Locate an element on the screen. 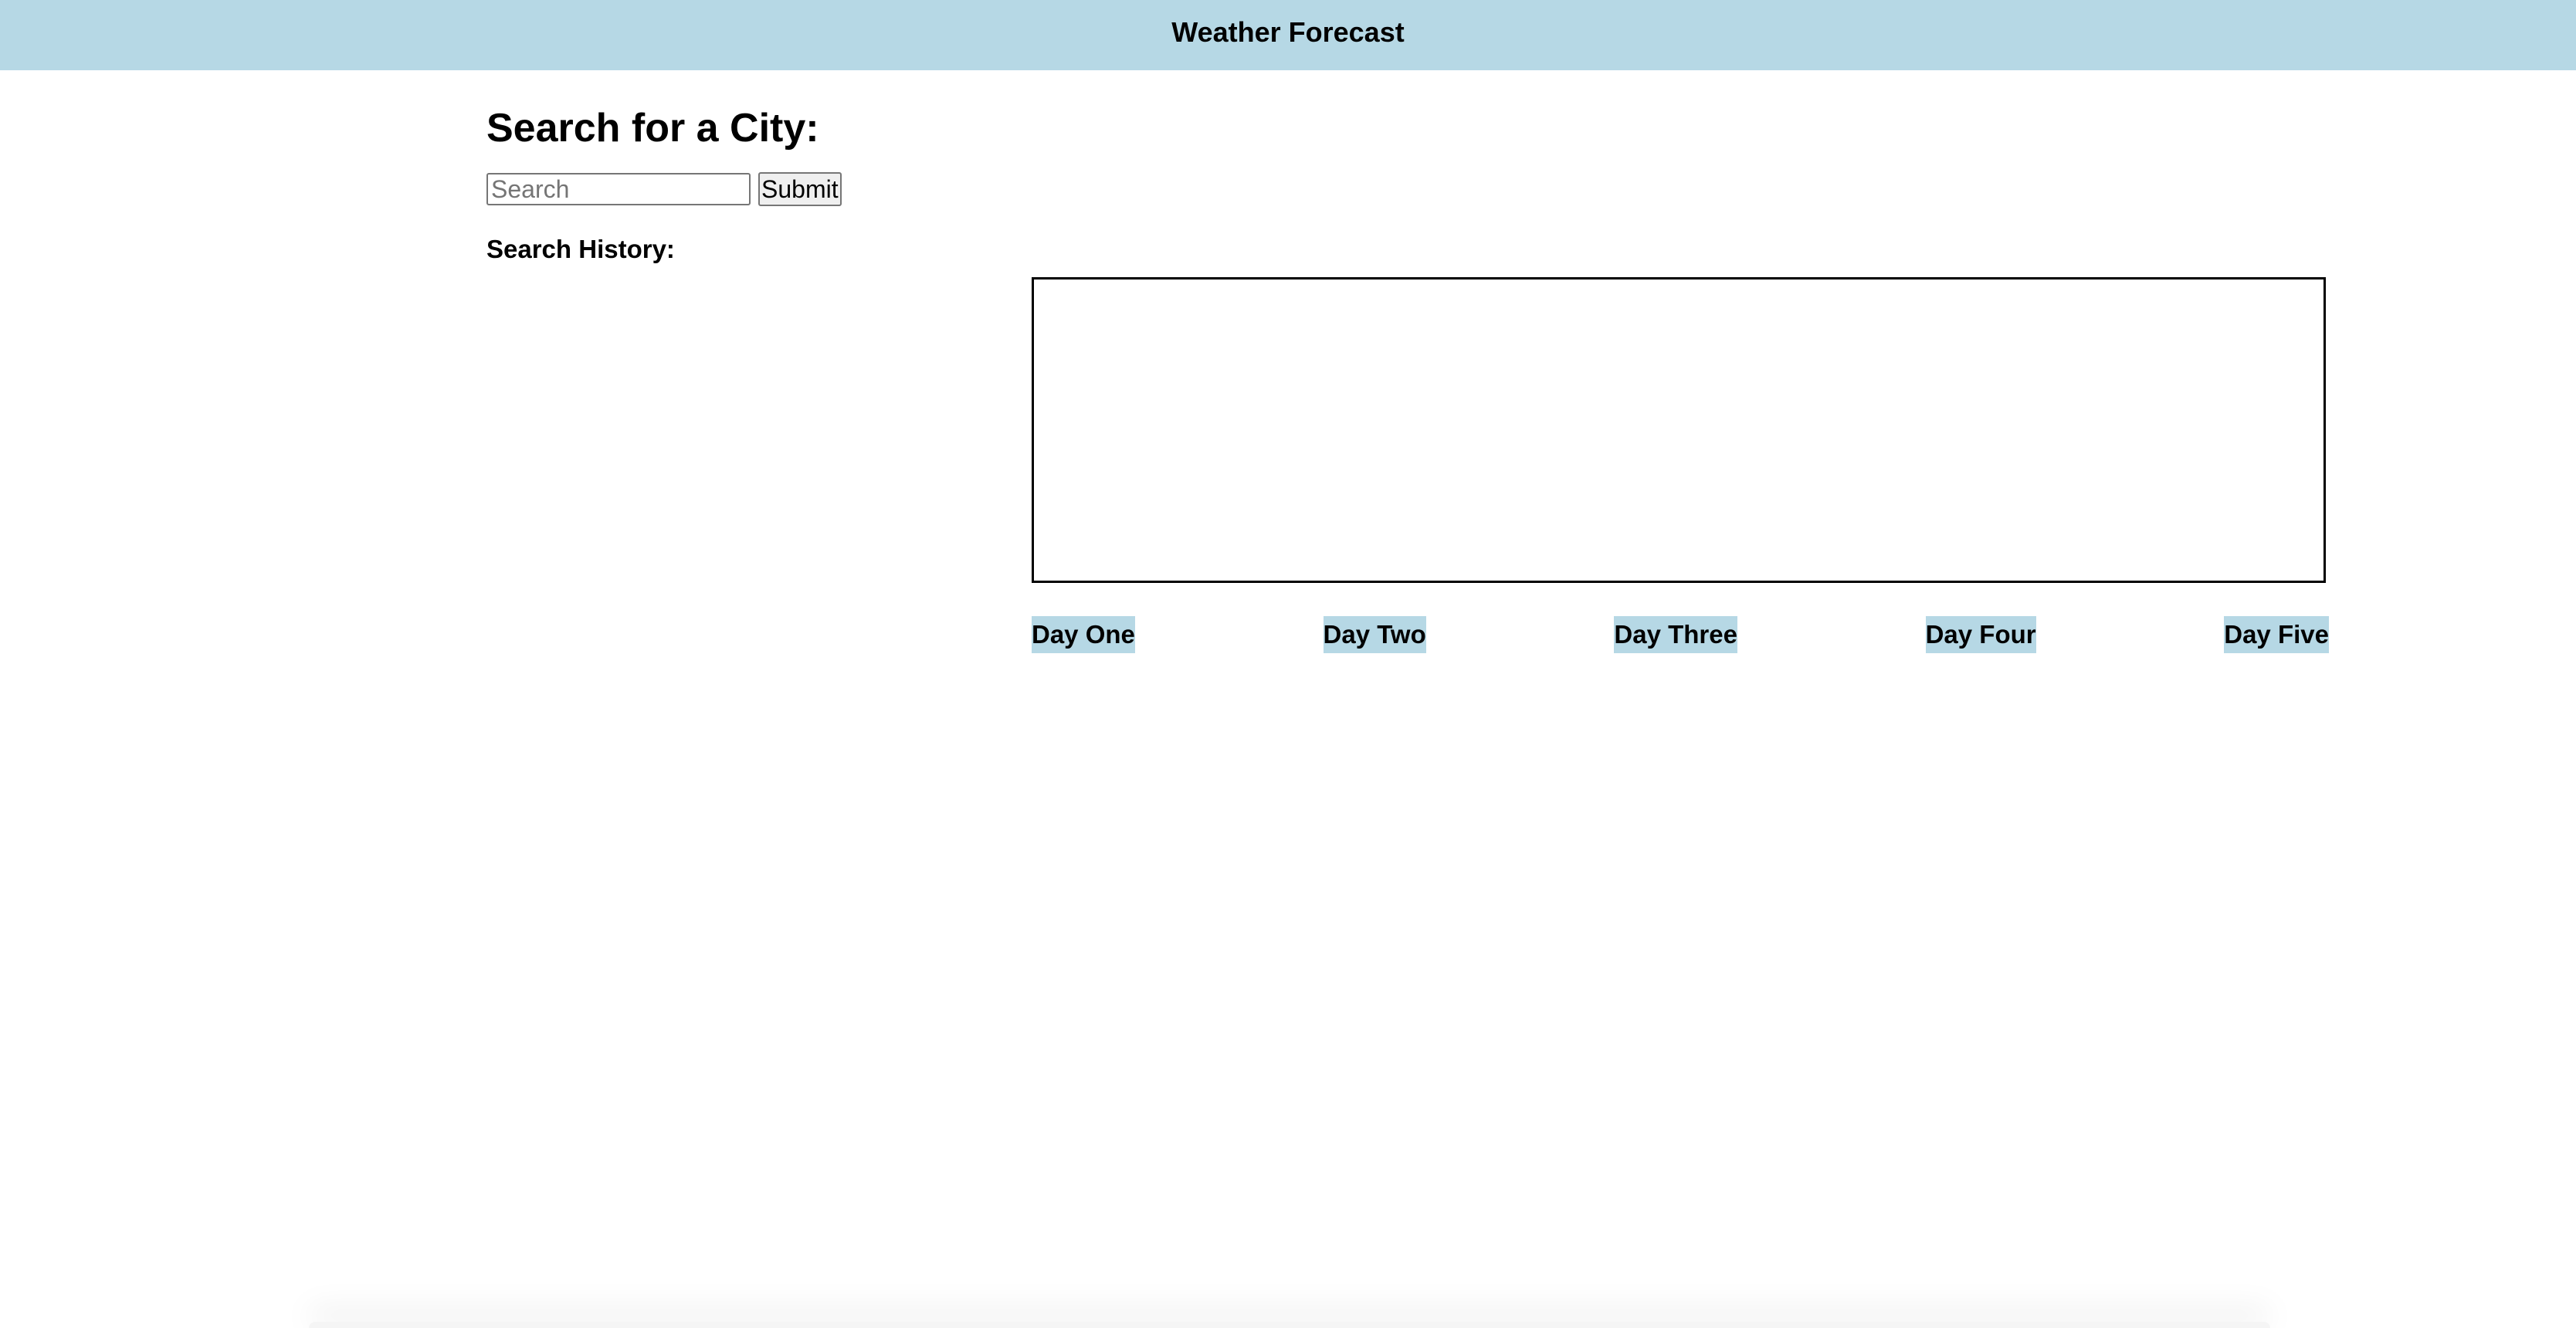 Image resolution: width=2576 pixels, height=1328 pixels. forecast-day-five: Day Five is located at coordinates (2276, 634).